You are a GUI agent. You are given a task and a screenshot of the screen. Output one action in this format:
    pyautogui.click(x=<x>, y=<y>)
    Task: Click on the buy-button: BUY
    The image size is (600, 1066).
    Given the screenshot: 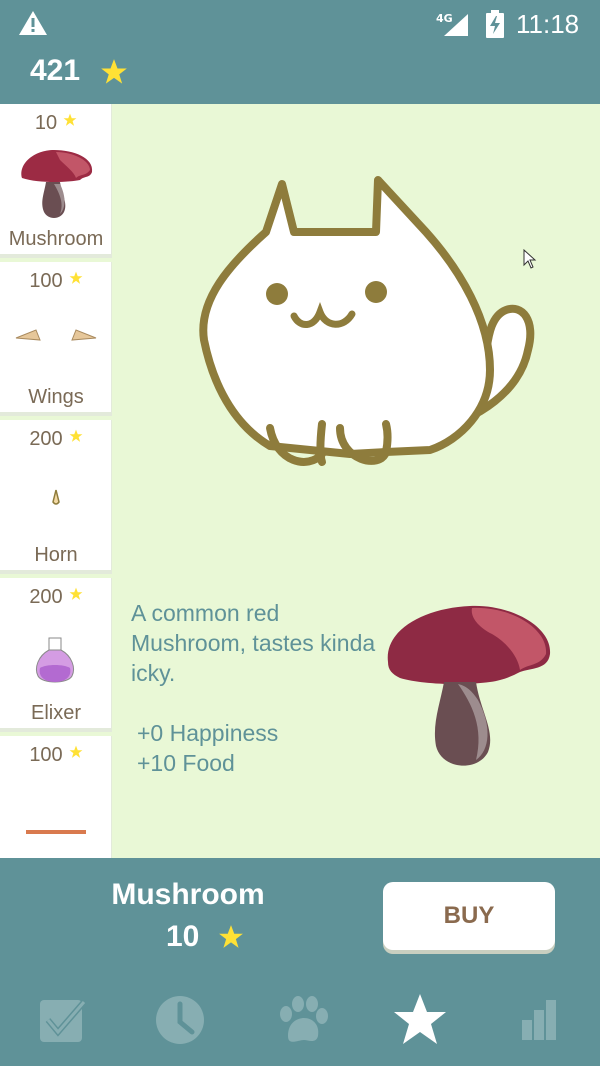 What is the action you would take?
    pyautogui.click(x=469, y=916)
    